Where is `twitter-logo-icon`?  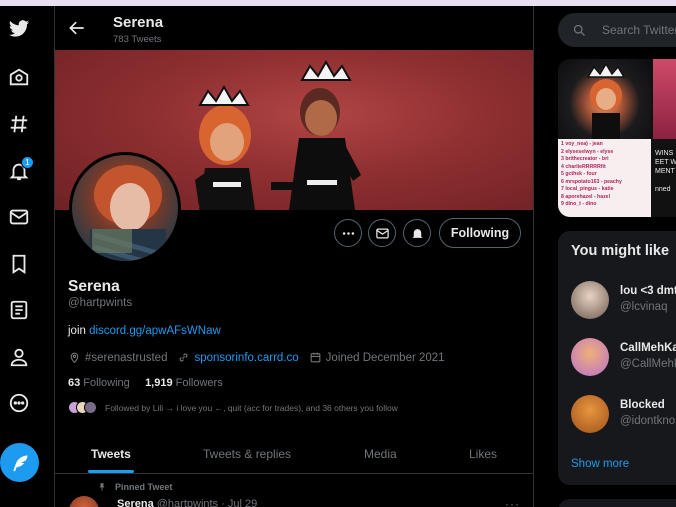 twitter-logo-icon is located at coordinates (19, 29).